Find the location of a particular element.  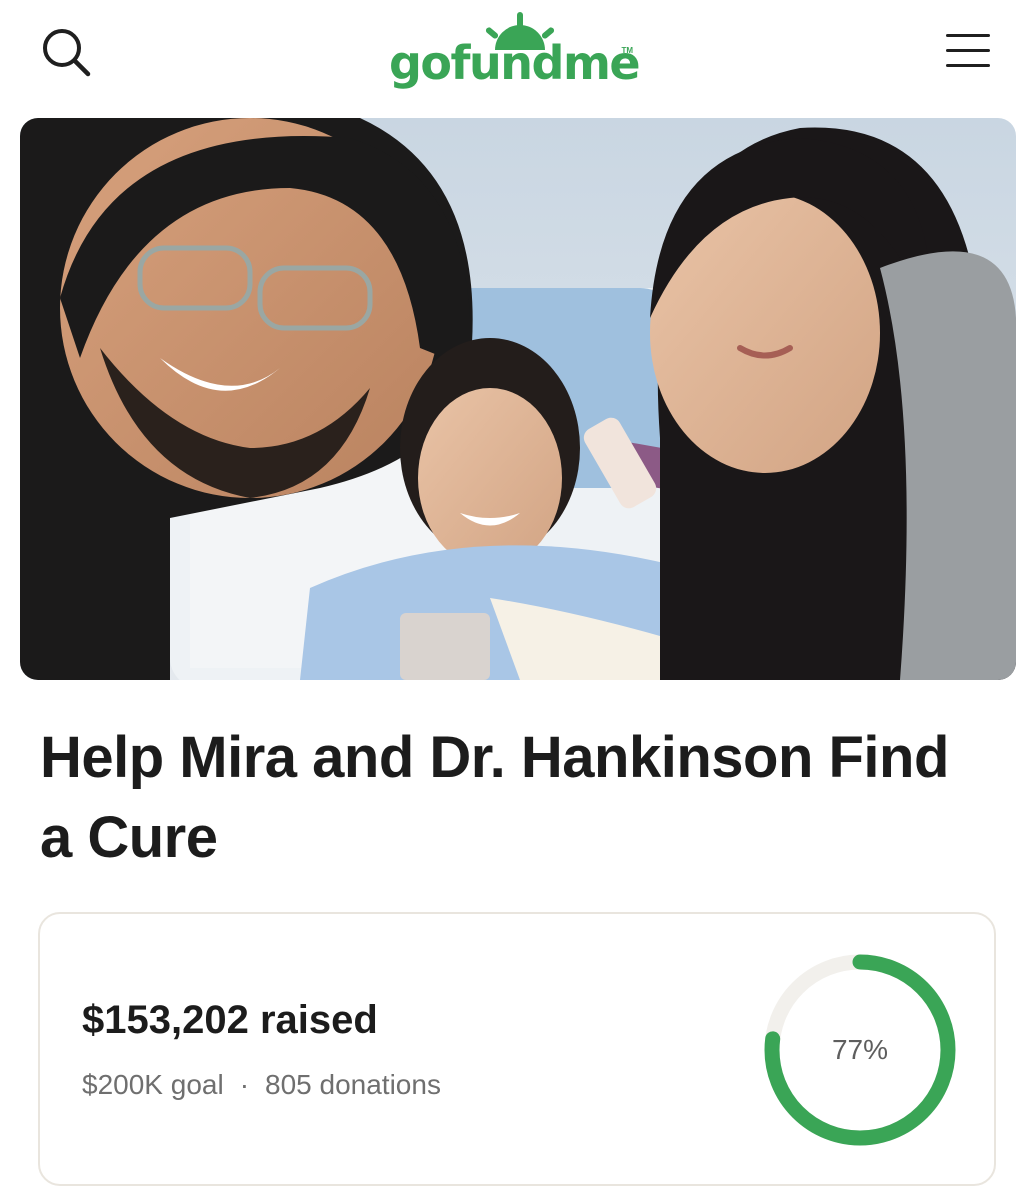

top-nav: gofundme TM is located at coordinates (517, 55).